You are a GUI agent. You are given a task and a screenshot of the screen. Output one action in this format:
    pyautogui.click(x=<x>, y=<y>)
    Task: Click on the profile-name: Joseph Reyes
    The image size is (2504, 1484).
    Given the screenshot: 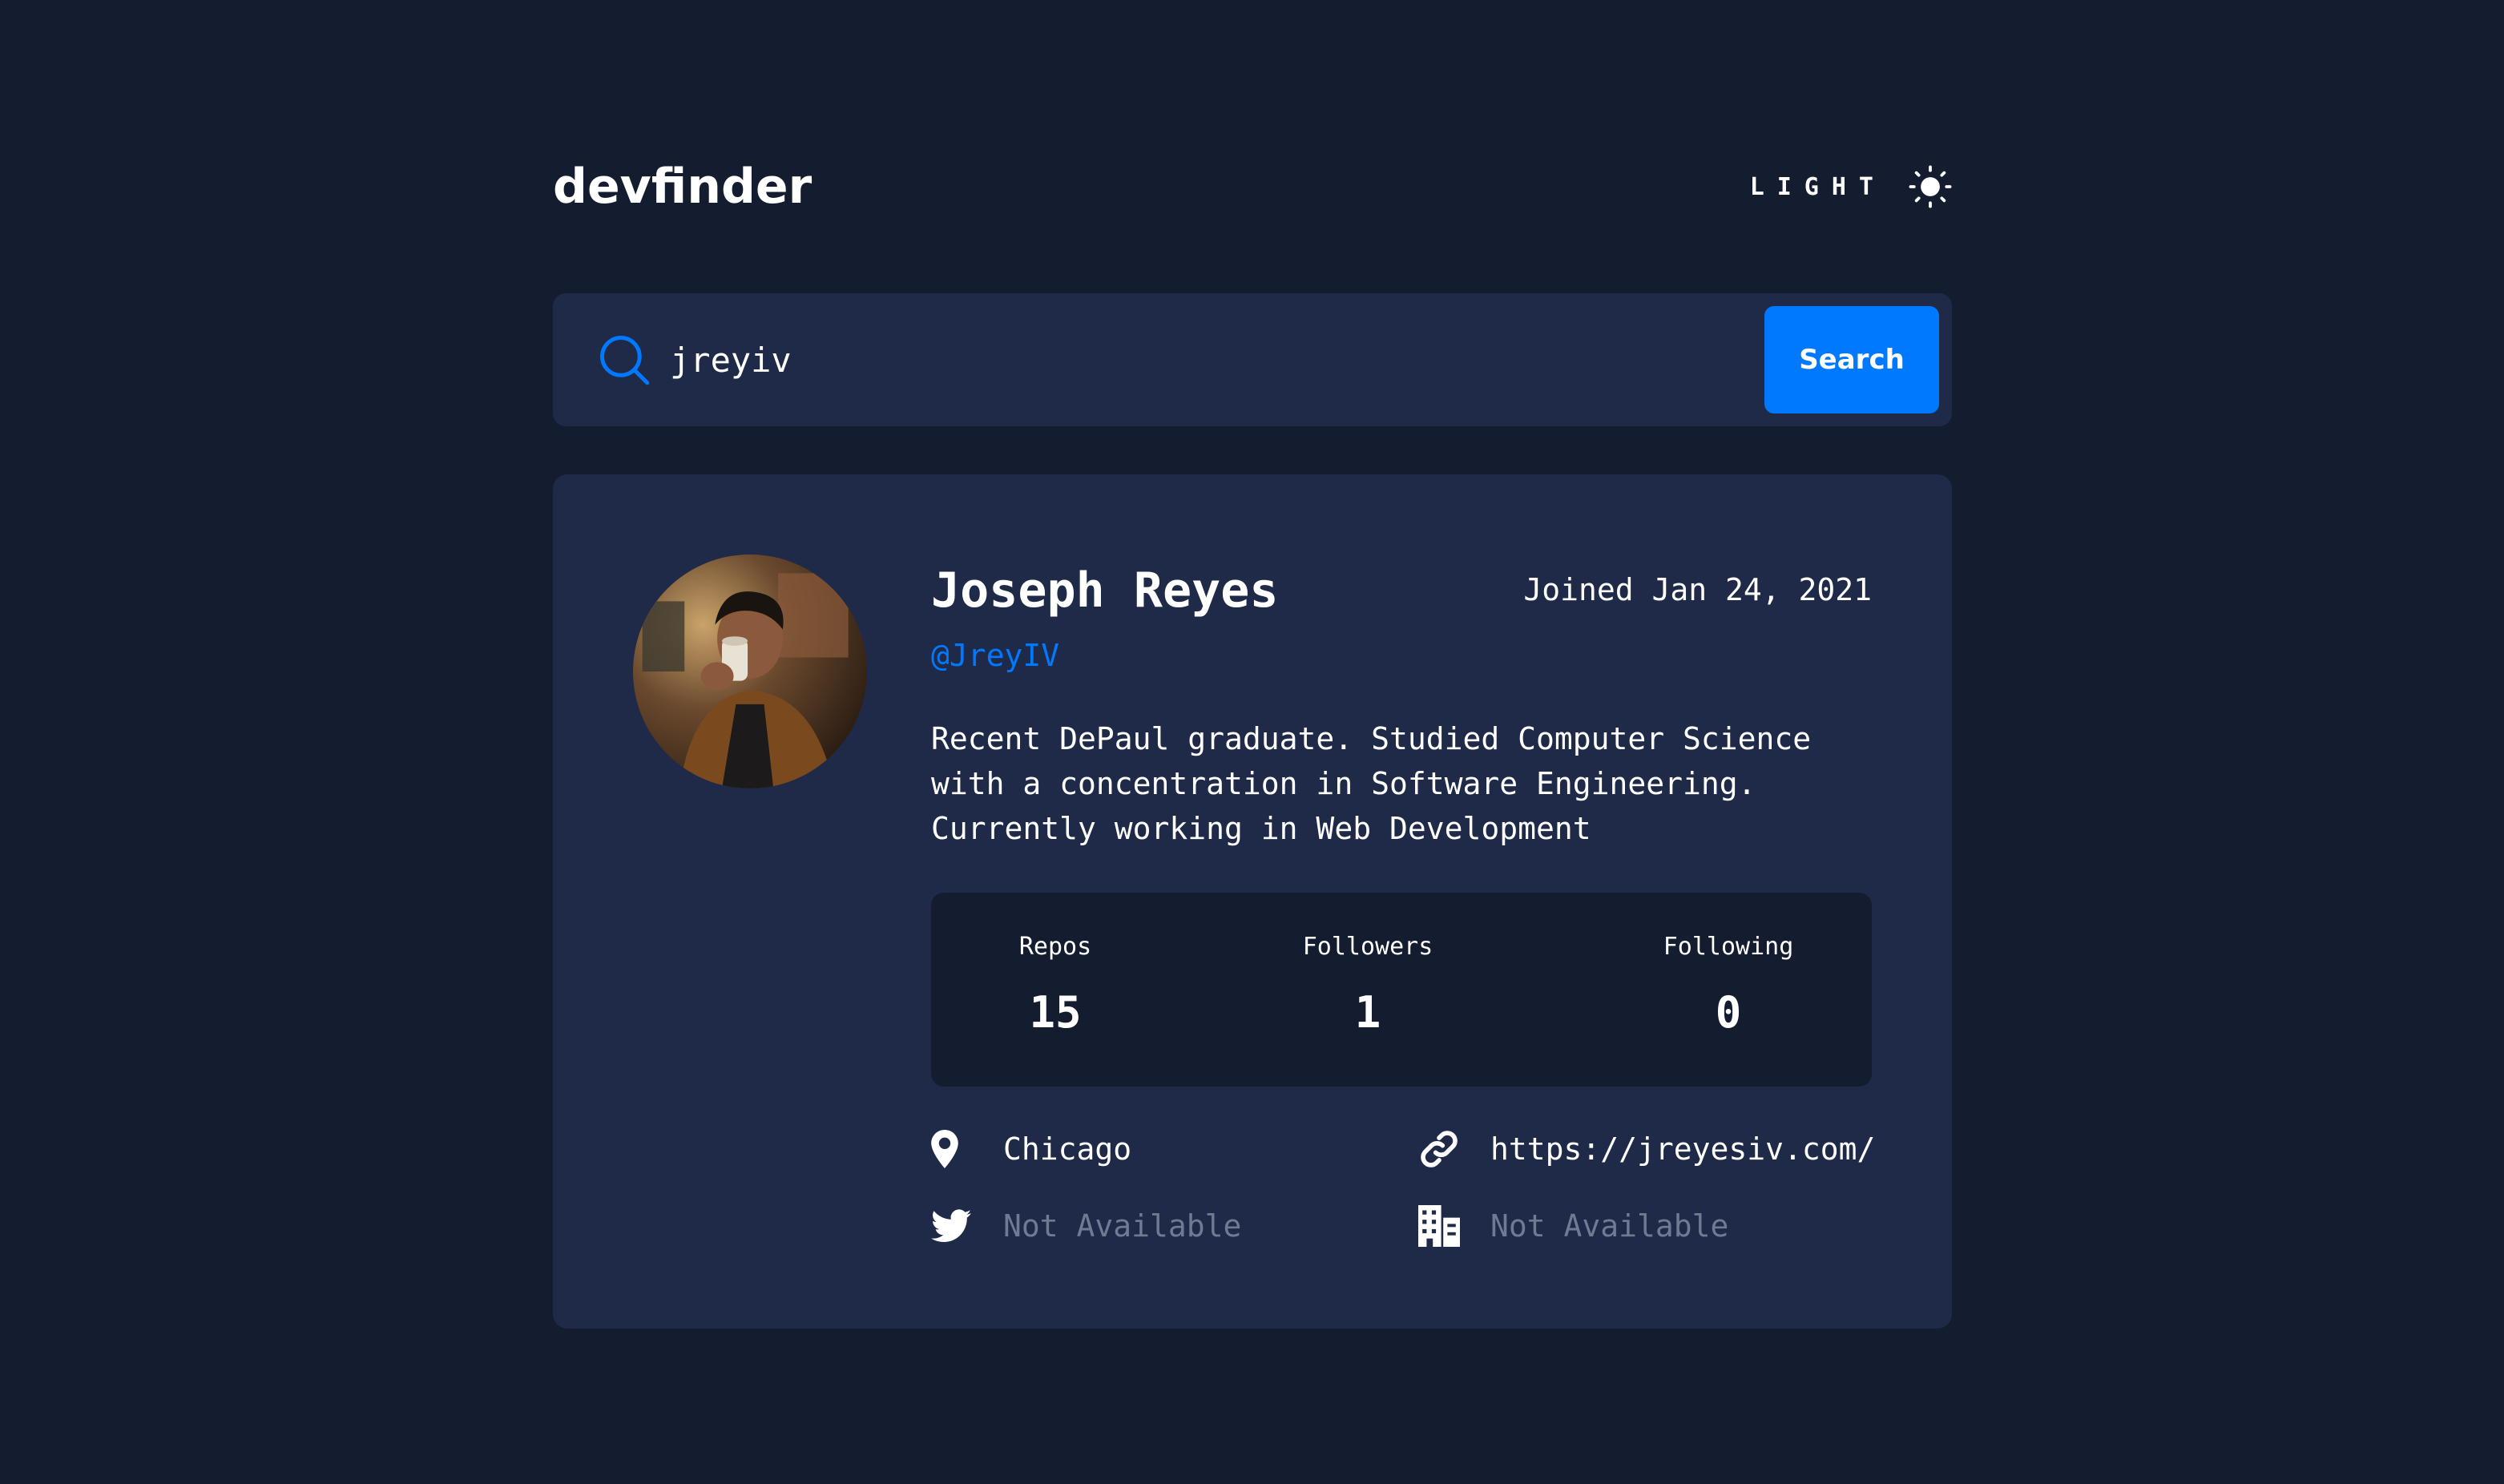 What is the action you would take?
    pyautogui.click(x=1105, y=591)
    